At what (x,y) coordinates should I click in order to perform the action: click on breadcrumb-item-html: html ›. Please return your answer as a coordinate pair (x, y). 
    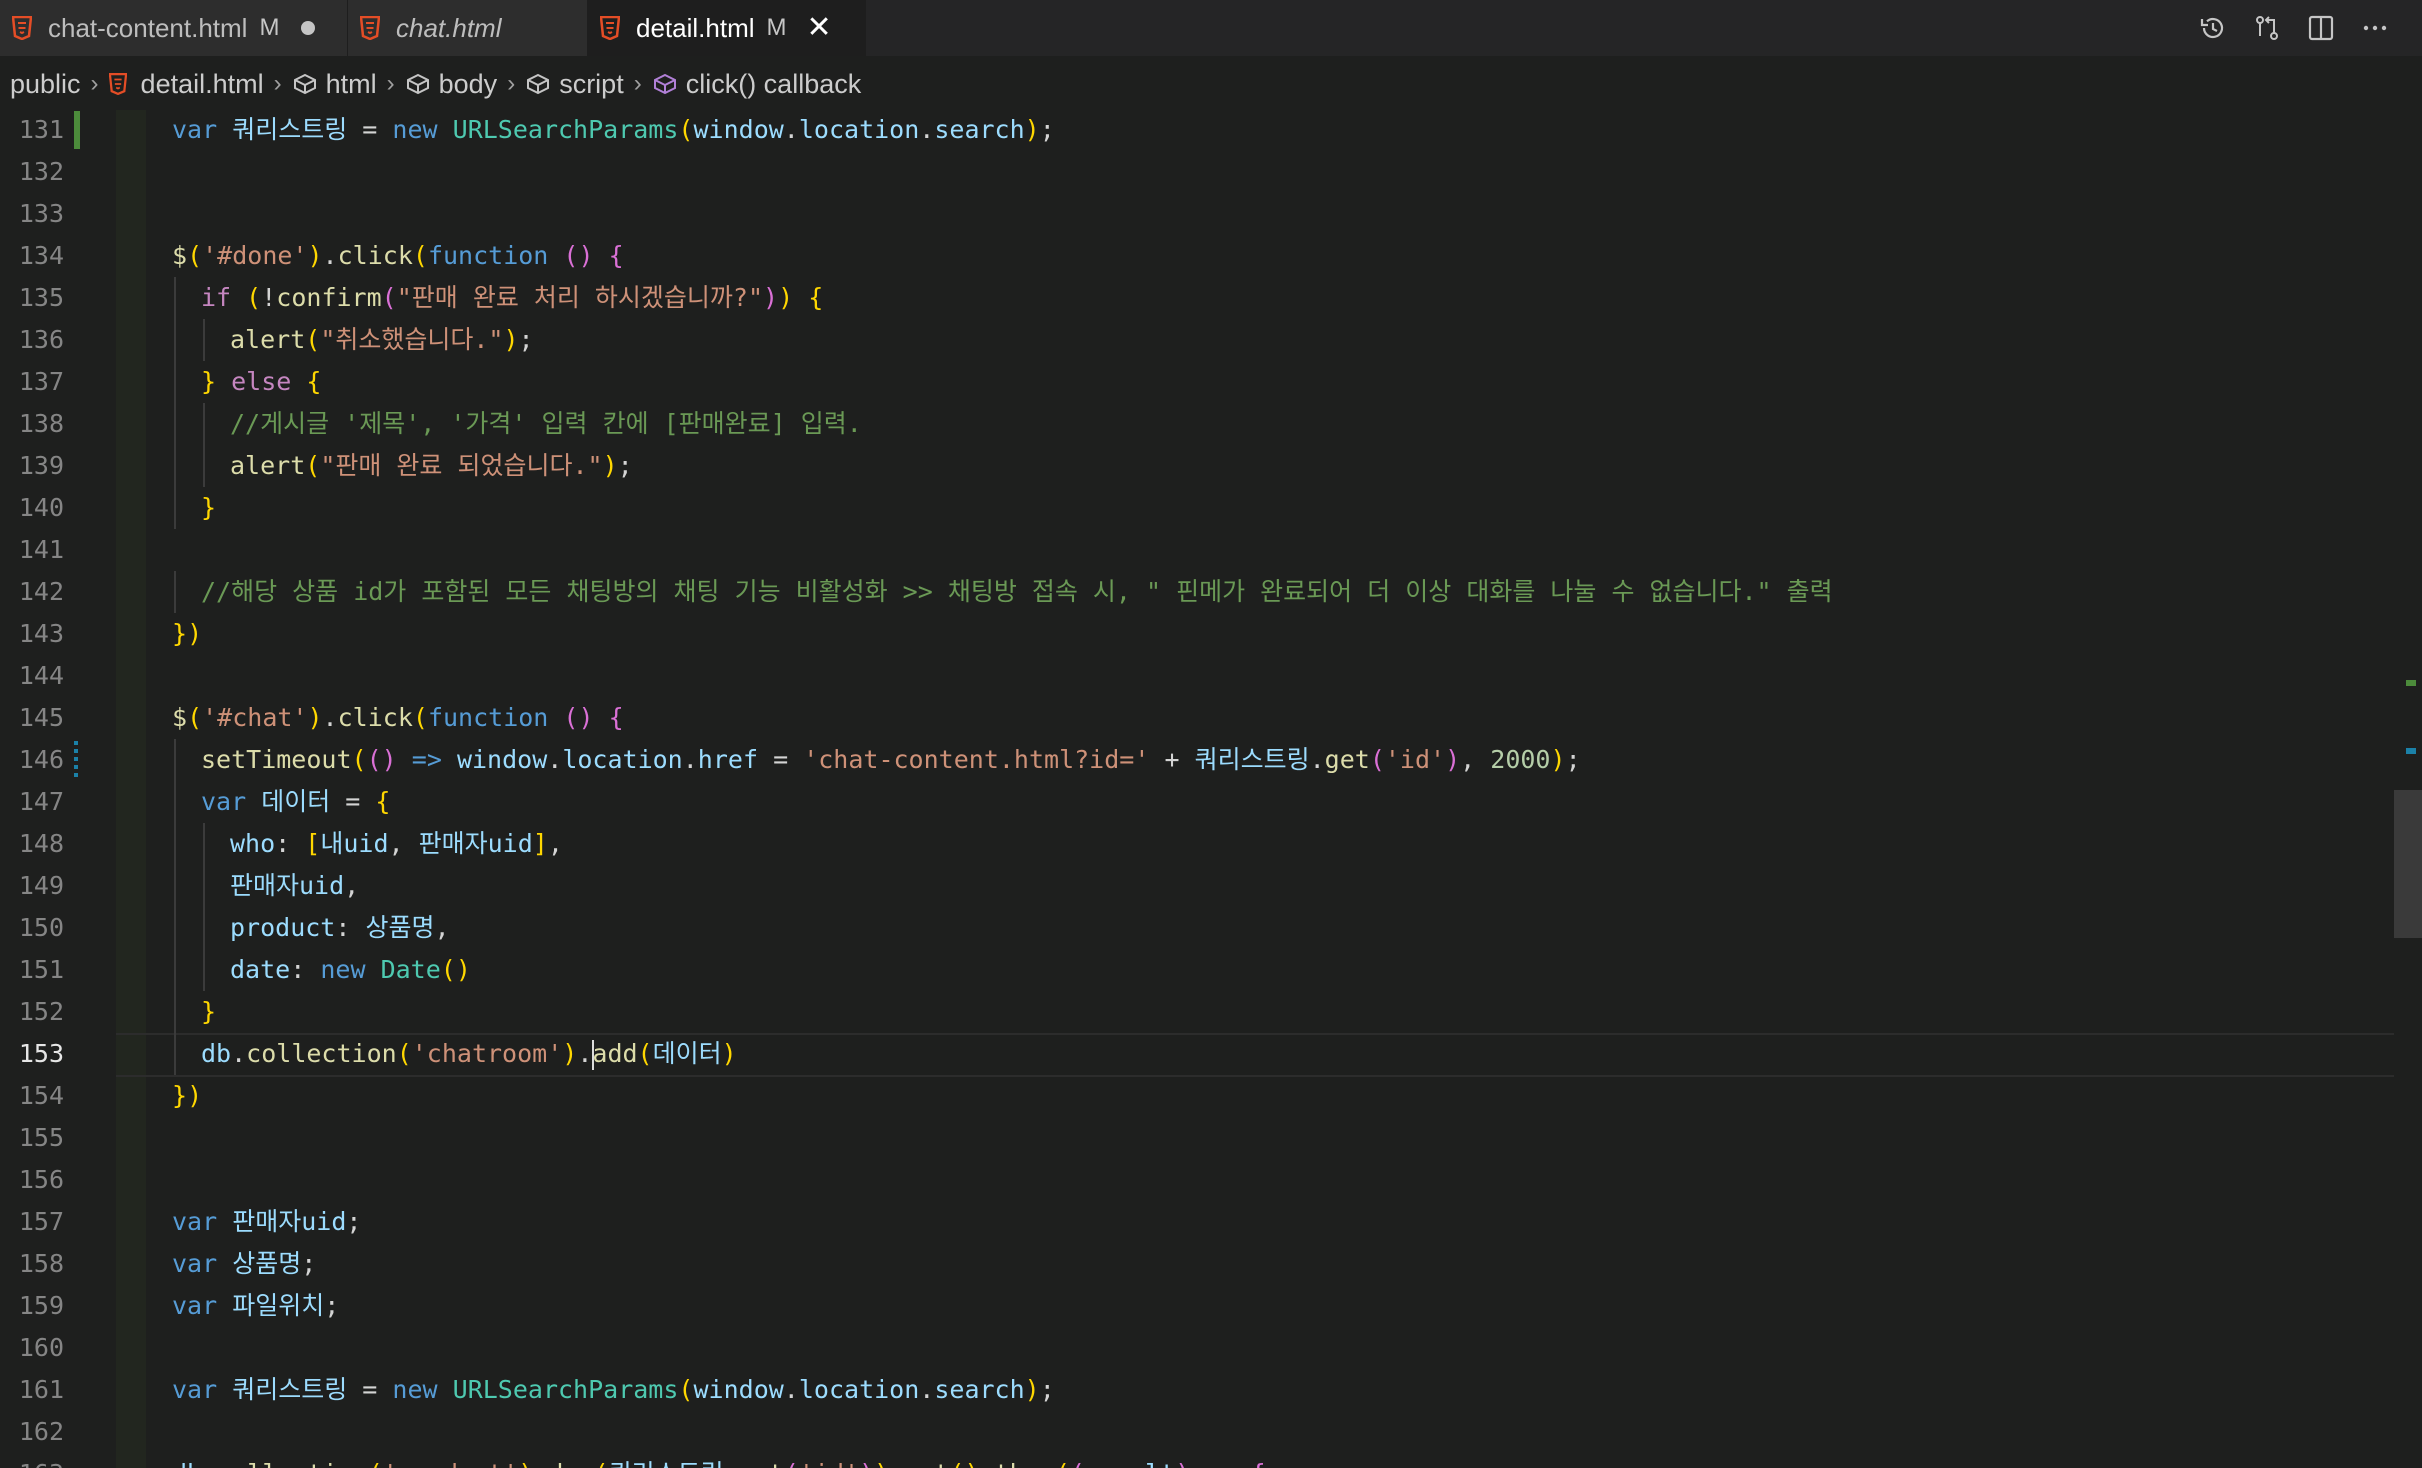
    Looking at the image, I should click on (348, 84).